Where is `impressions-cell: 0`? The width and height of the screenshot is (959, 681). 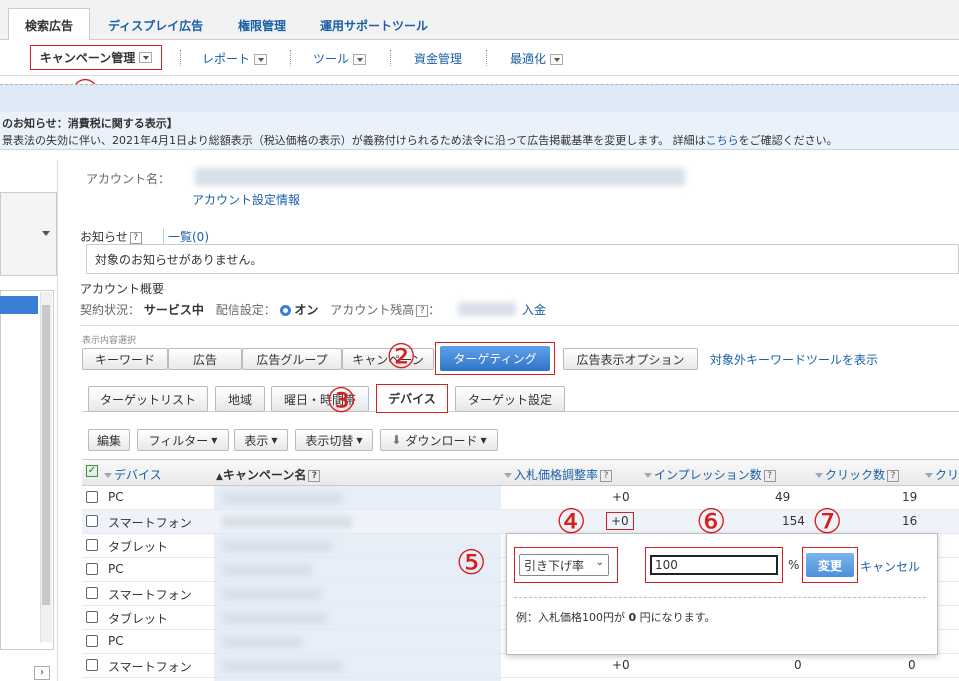
impressions-cell: 0 is located at coordinates (798, 665).